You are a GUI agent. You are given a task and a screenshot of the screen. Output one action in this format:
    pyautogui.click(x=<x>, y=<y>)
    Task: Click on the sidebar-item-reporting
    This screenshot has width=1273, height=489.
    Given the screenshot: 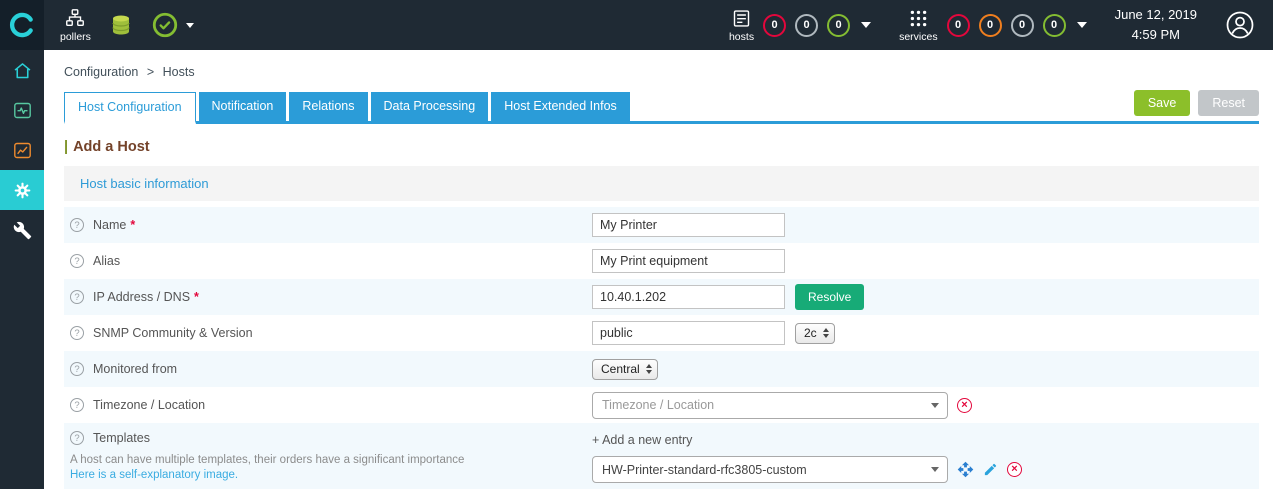 What is the action you would take?
    pyautogui.click(x=22, y=150)
    